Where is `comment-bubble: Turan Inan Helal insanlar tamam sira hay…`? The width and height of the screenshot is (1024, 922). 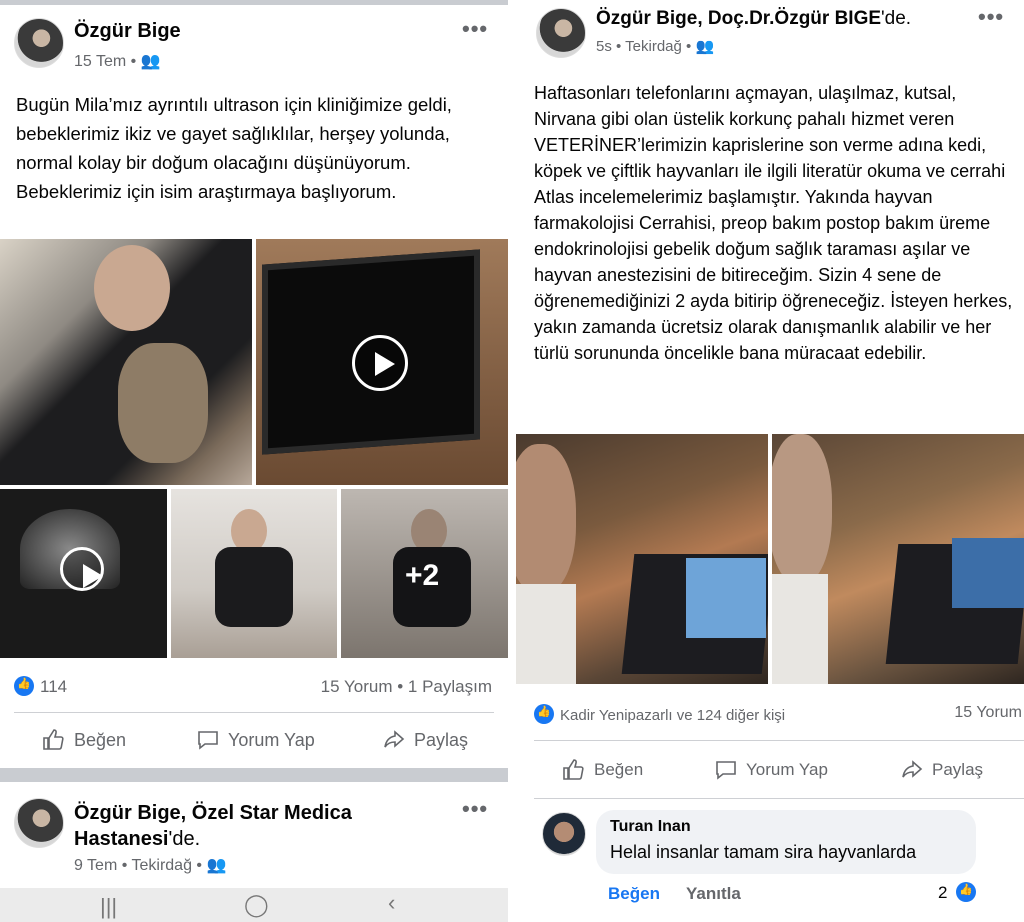 comment-bubble: Turan Inan Helal insanlar tamam sira hay… is located at coordinates (786, 842).